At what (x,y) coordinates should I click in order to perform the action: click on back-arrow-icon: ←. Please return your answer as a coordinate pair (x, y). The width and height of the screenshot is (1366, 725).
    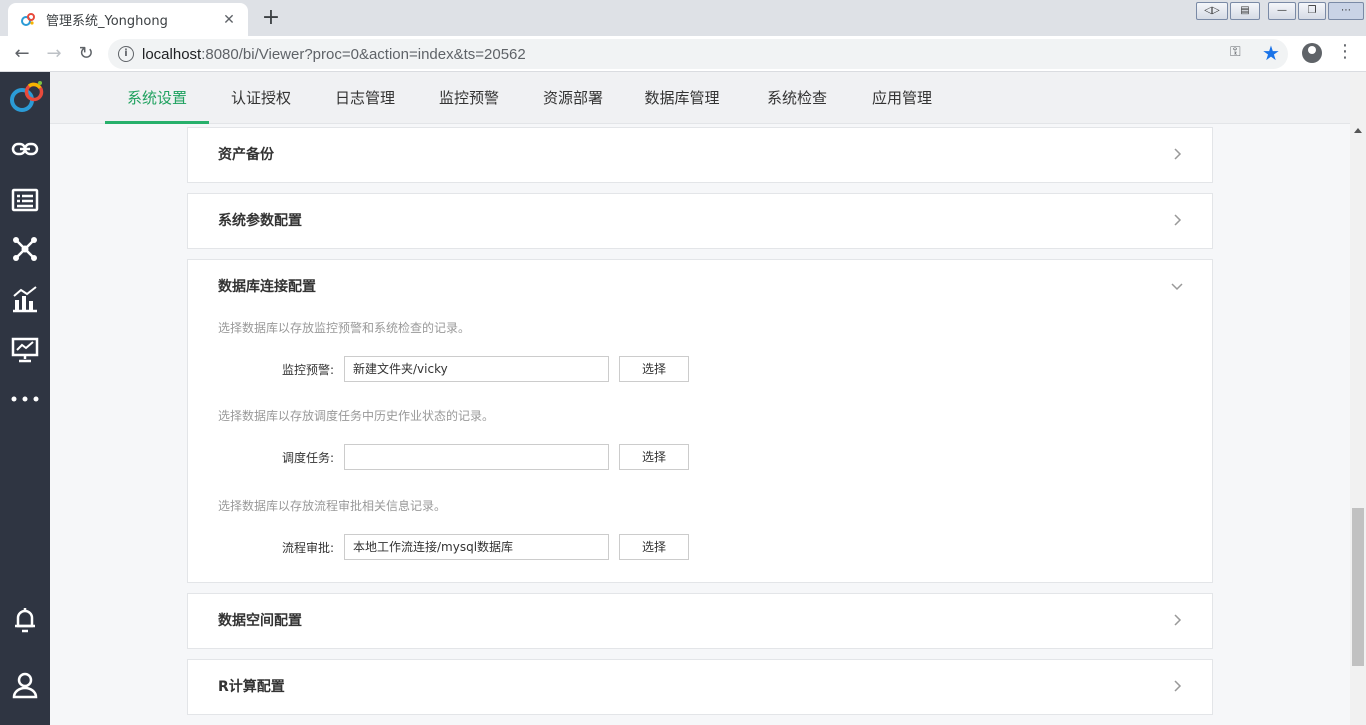
    Looking at the image, I should click on (22, 54).